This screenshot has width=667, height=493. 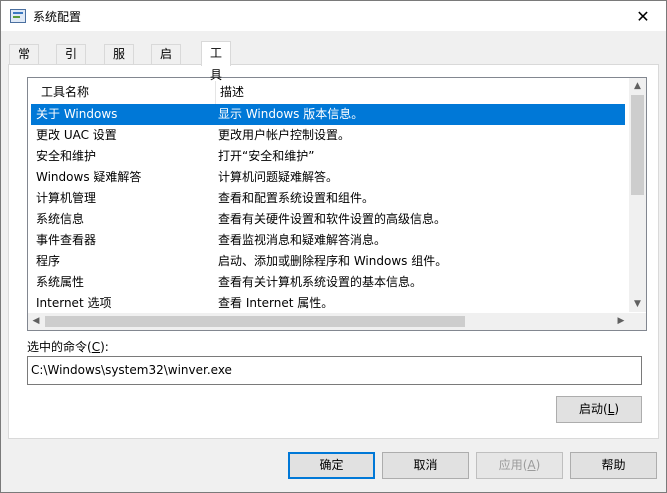 What do you see at coordinates (18, 16) in the screenshot?
I see `system-config-icon` at bounding box center [18, 16].